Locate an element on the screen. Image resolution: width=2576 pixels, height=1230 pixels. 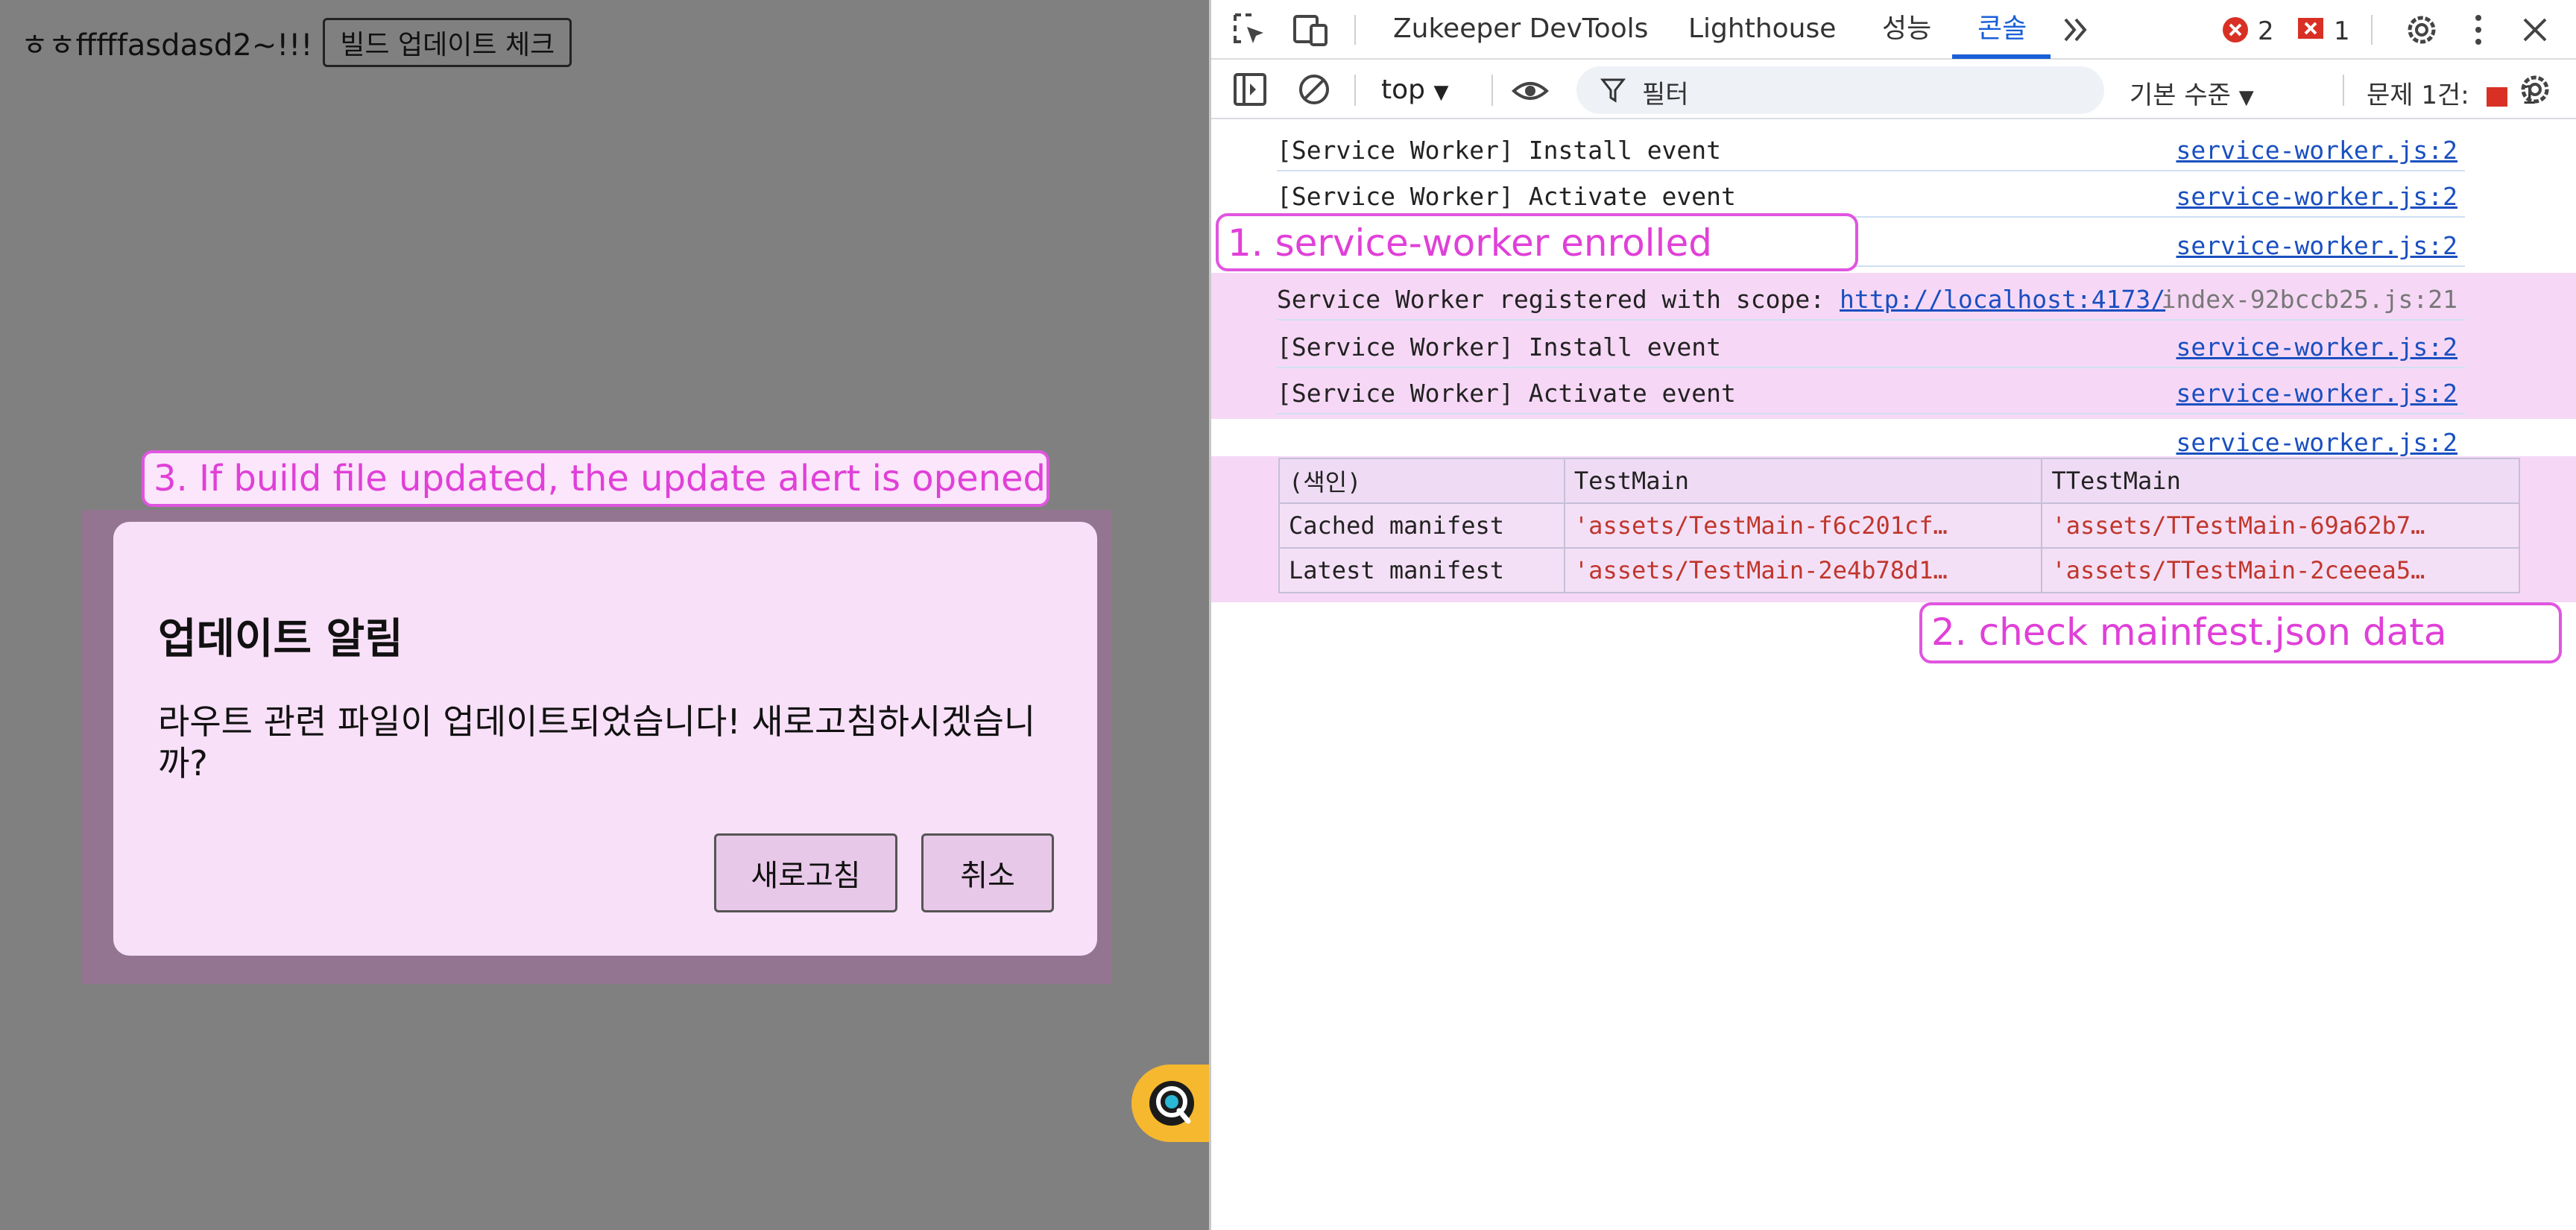
column-header-testmain: TestMain is located at coordinates (1803, 481).